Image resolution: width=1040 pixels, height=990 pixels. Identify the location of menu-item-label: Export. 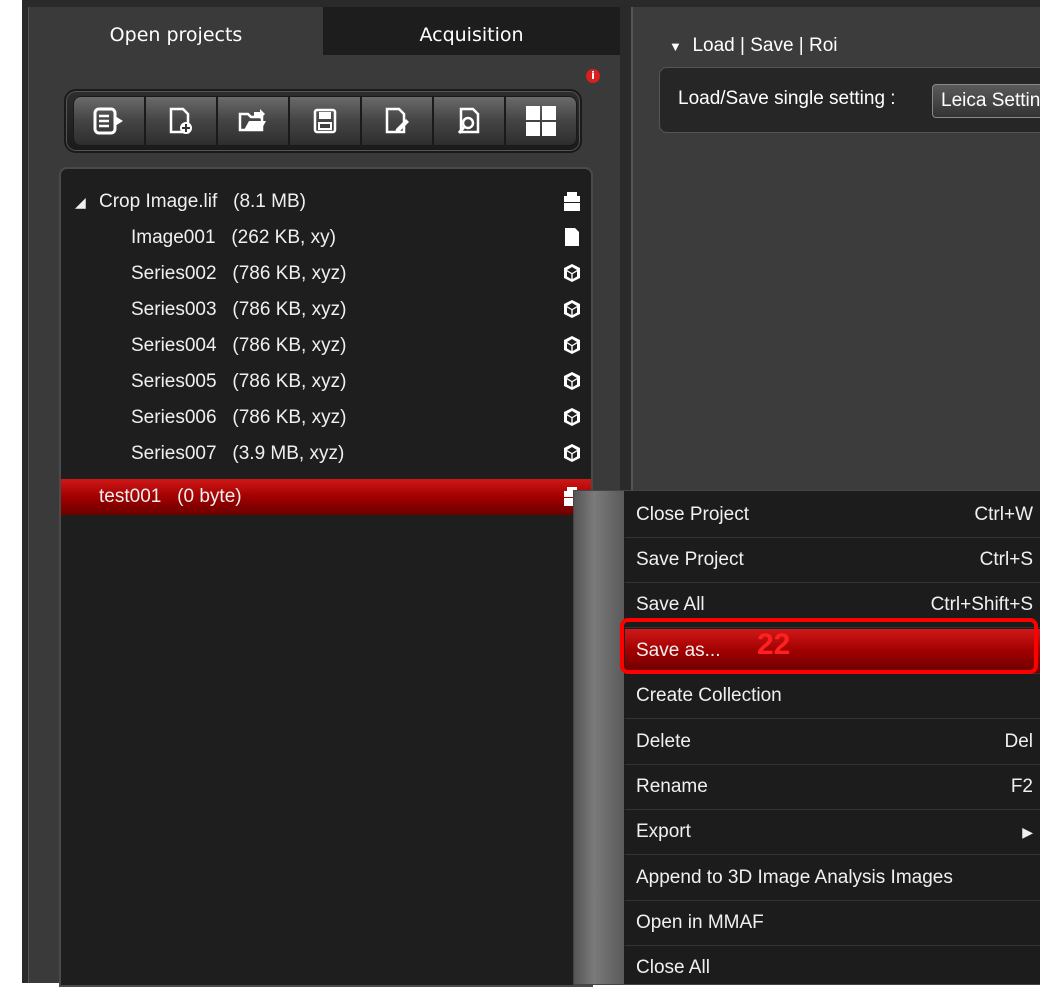
(663, 831).